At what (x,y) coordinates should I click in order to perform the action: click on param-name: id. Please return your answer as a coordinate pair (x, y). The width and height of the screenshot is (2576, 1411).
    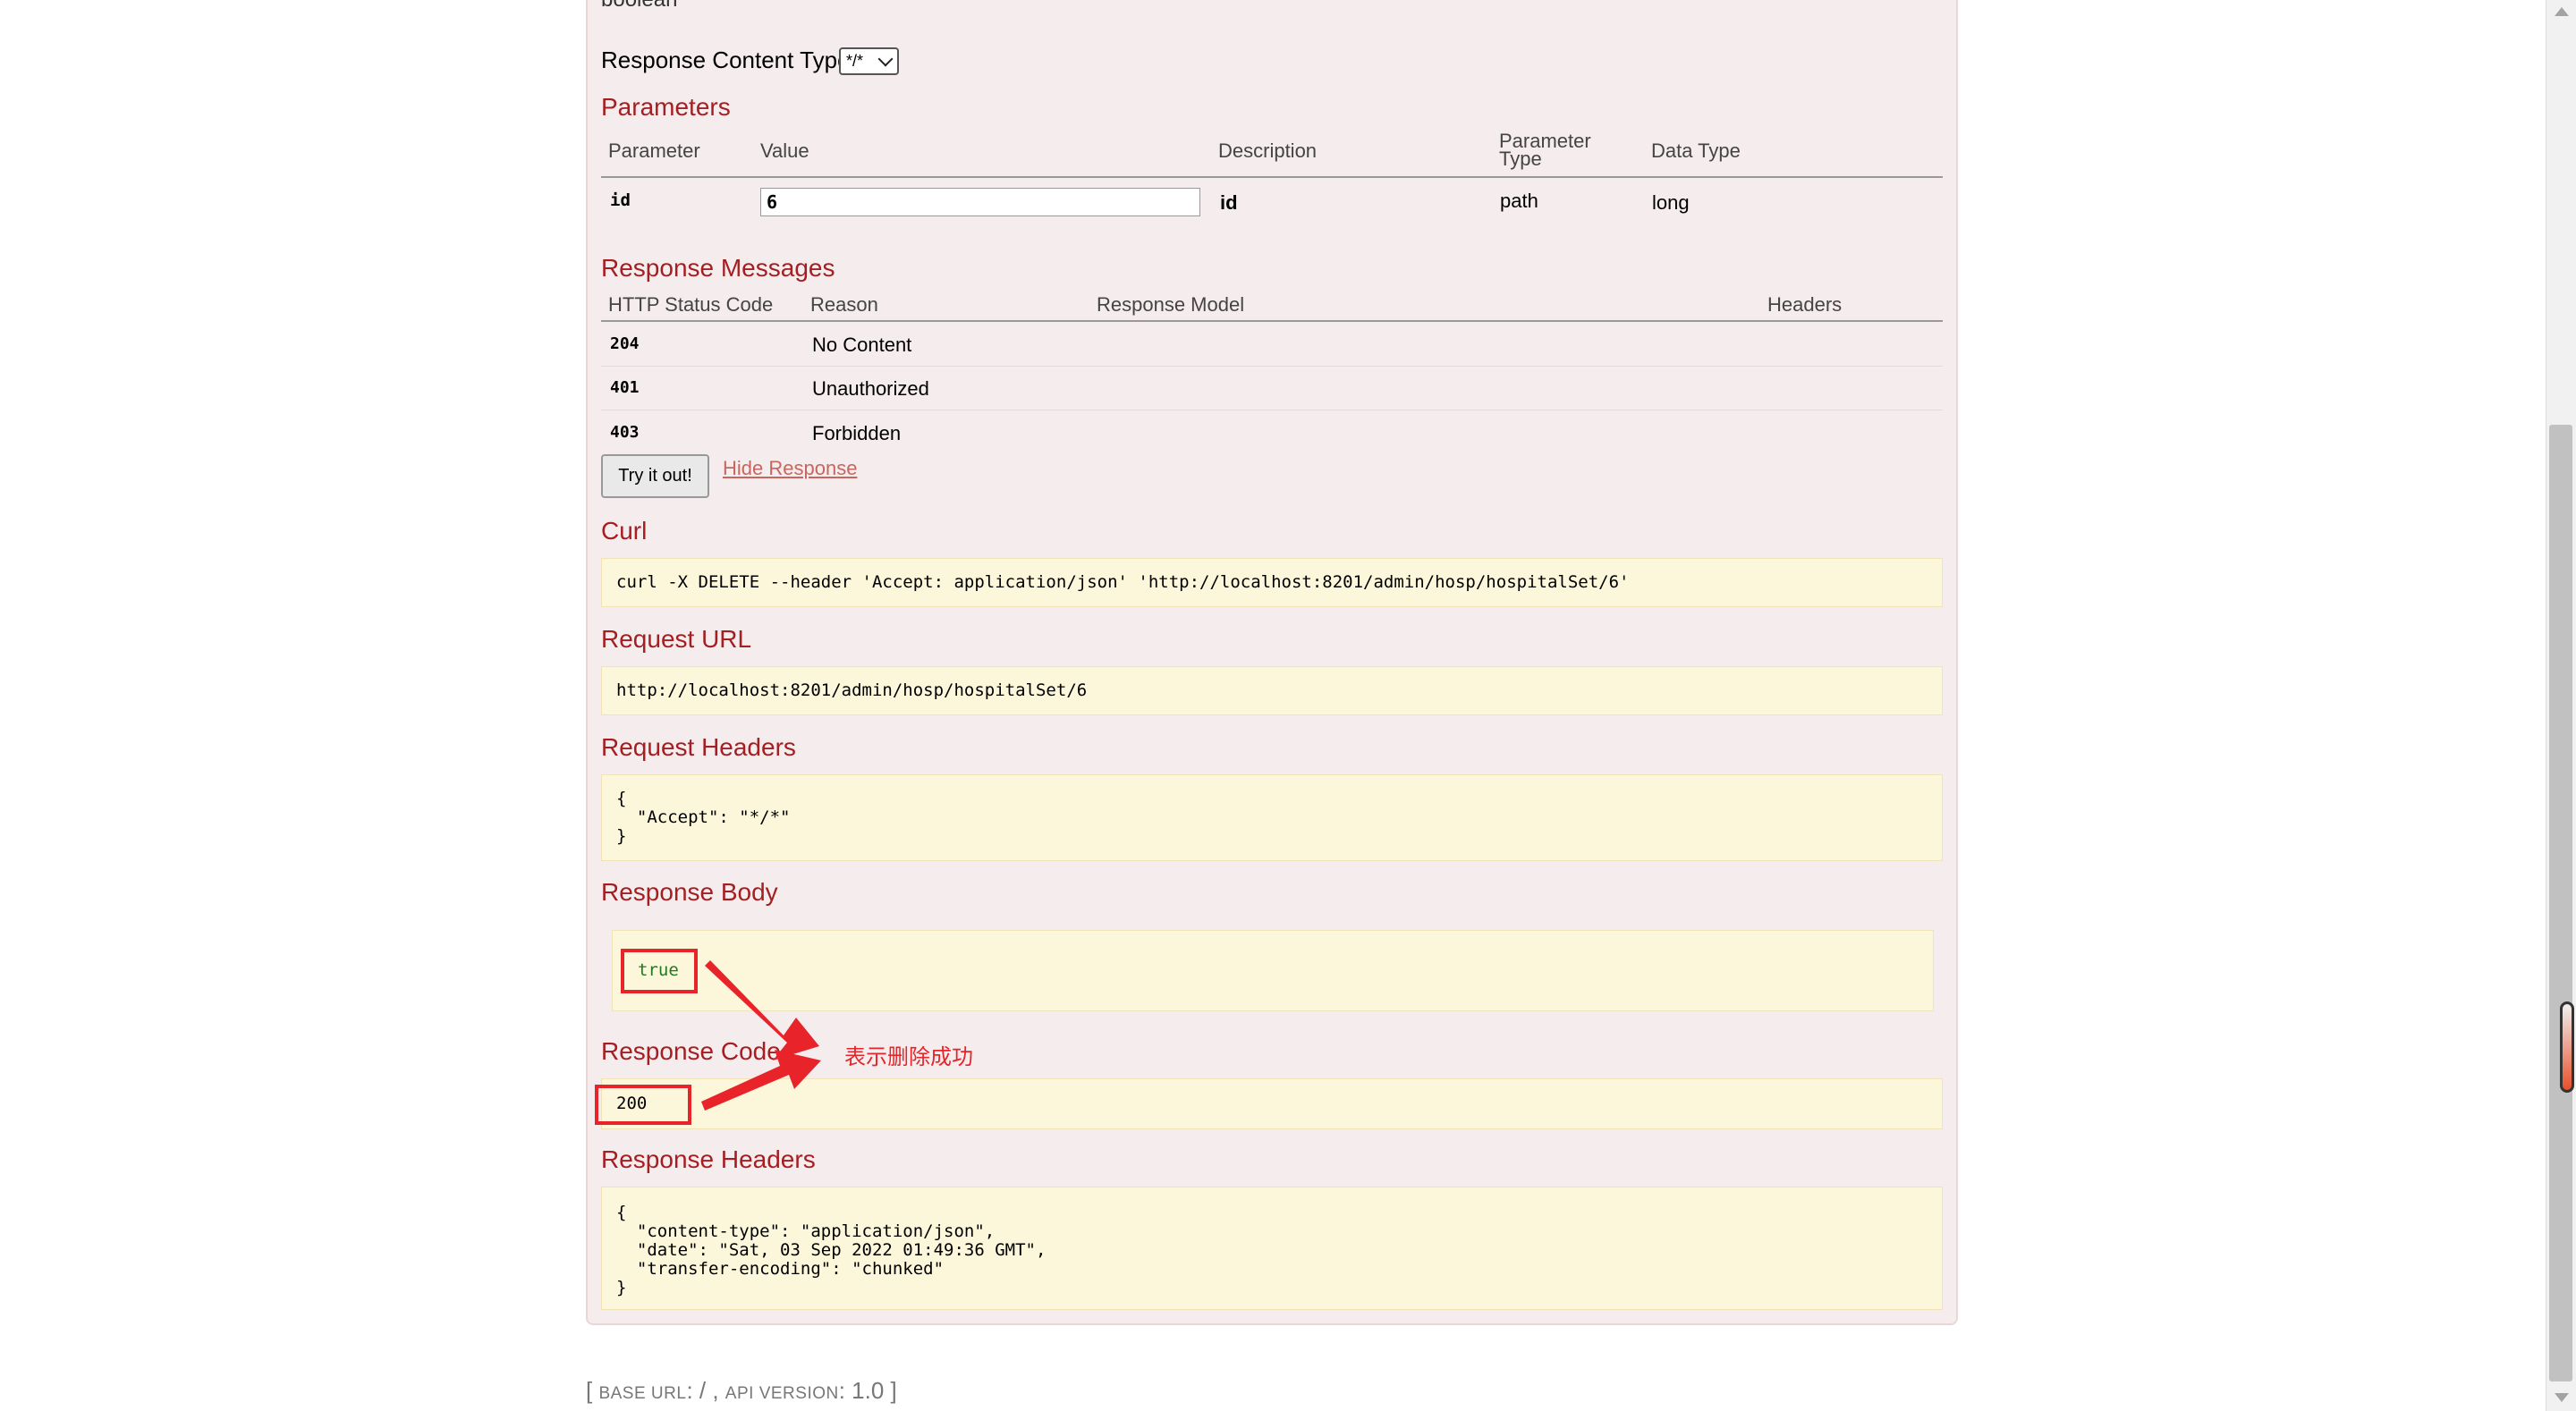
    Looking at the image, I should click on (620, 200).